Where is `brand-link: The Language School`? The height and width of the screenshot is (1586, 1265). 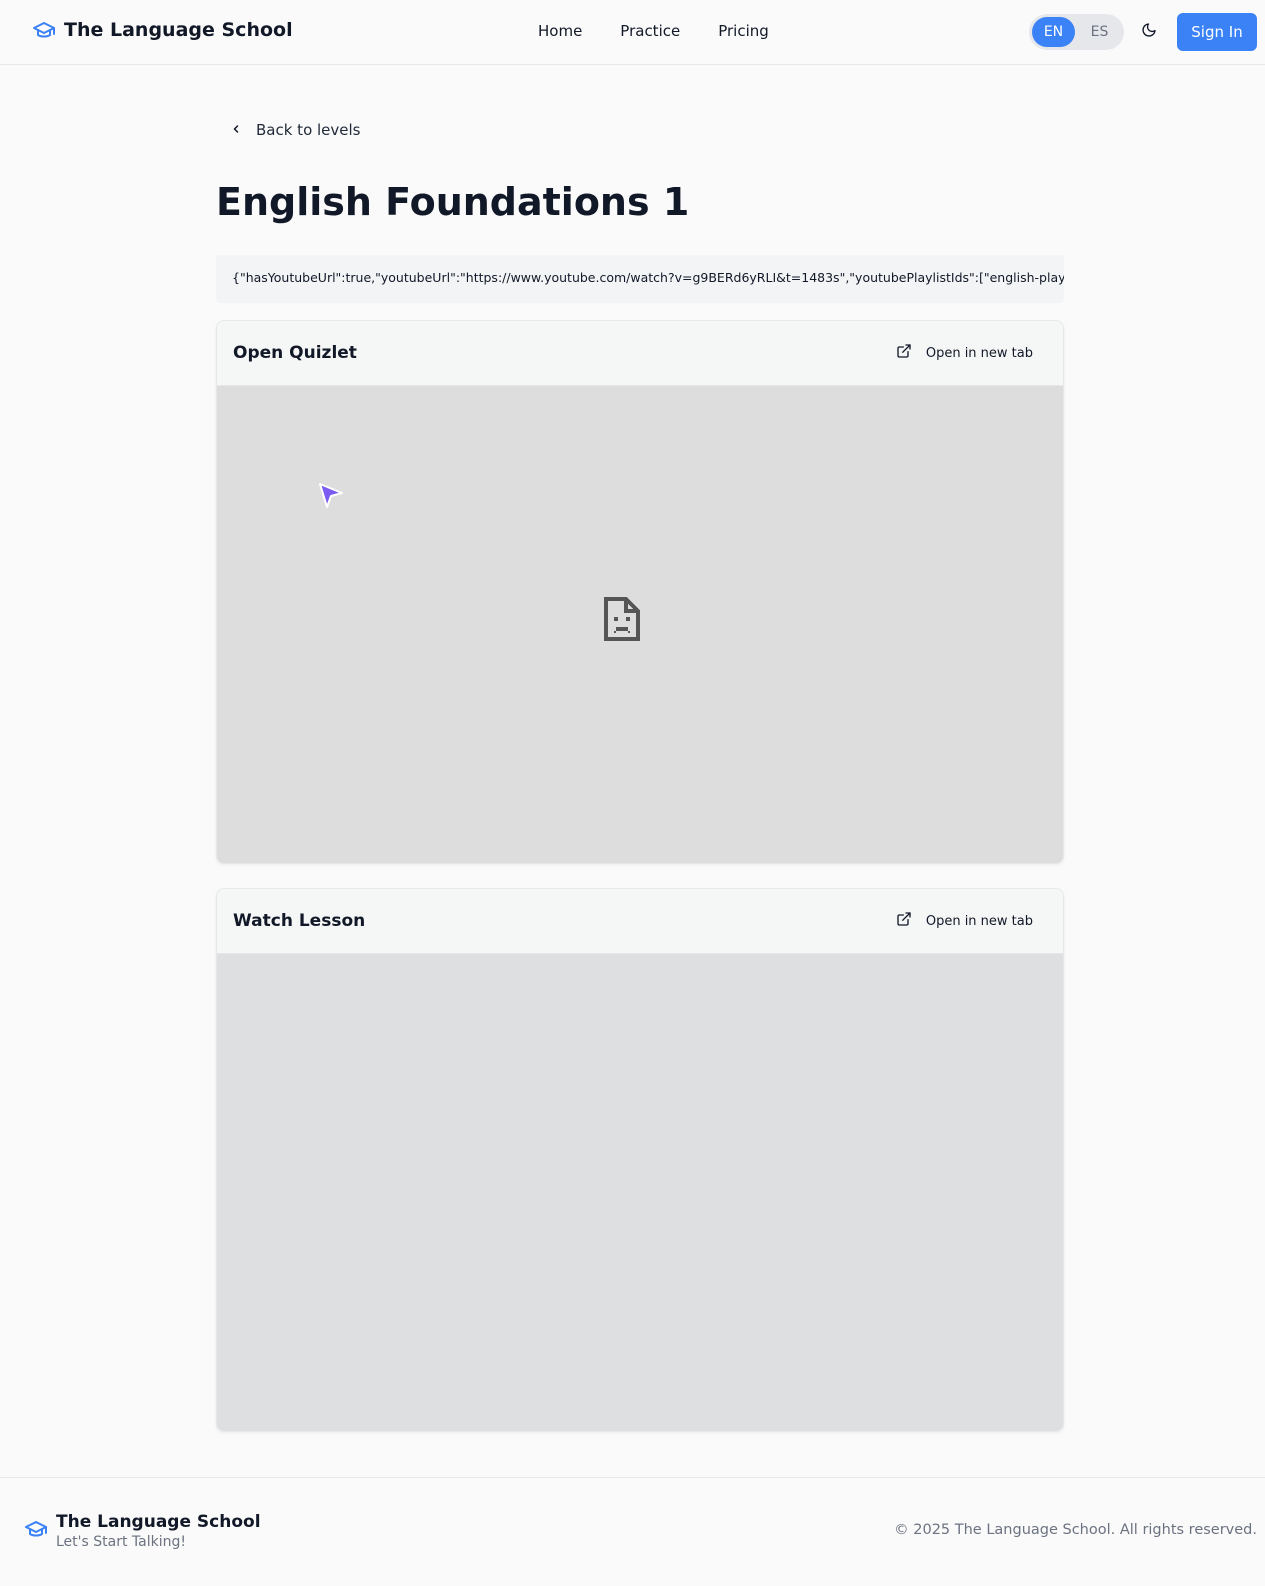 brand-link: The Language School is located at coordinates (162, 30).